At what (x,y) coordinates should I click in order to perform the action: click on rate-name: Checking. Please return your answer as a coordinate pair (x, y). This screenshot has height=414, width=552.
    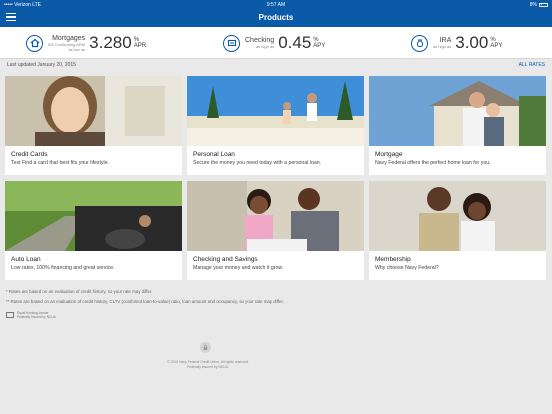
    Looking at the image, I should click on (260, 40).